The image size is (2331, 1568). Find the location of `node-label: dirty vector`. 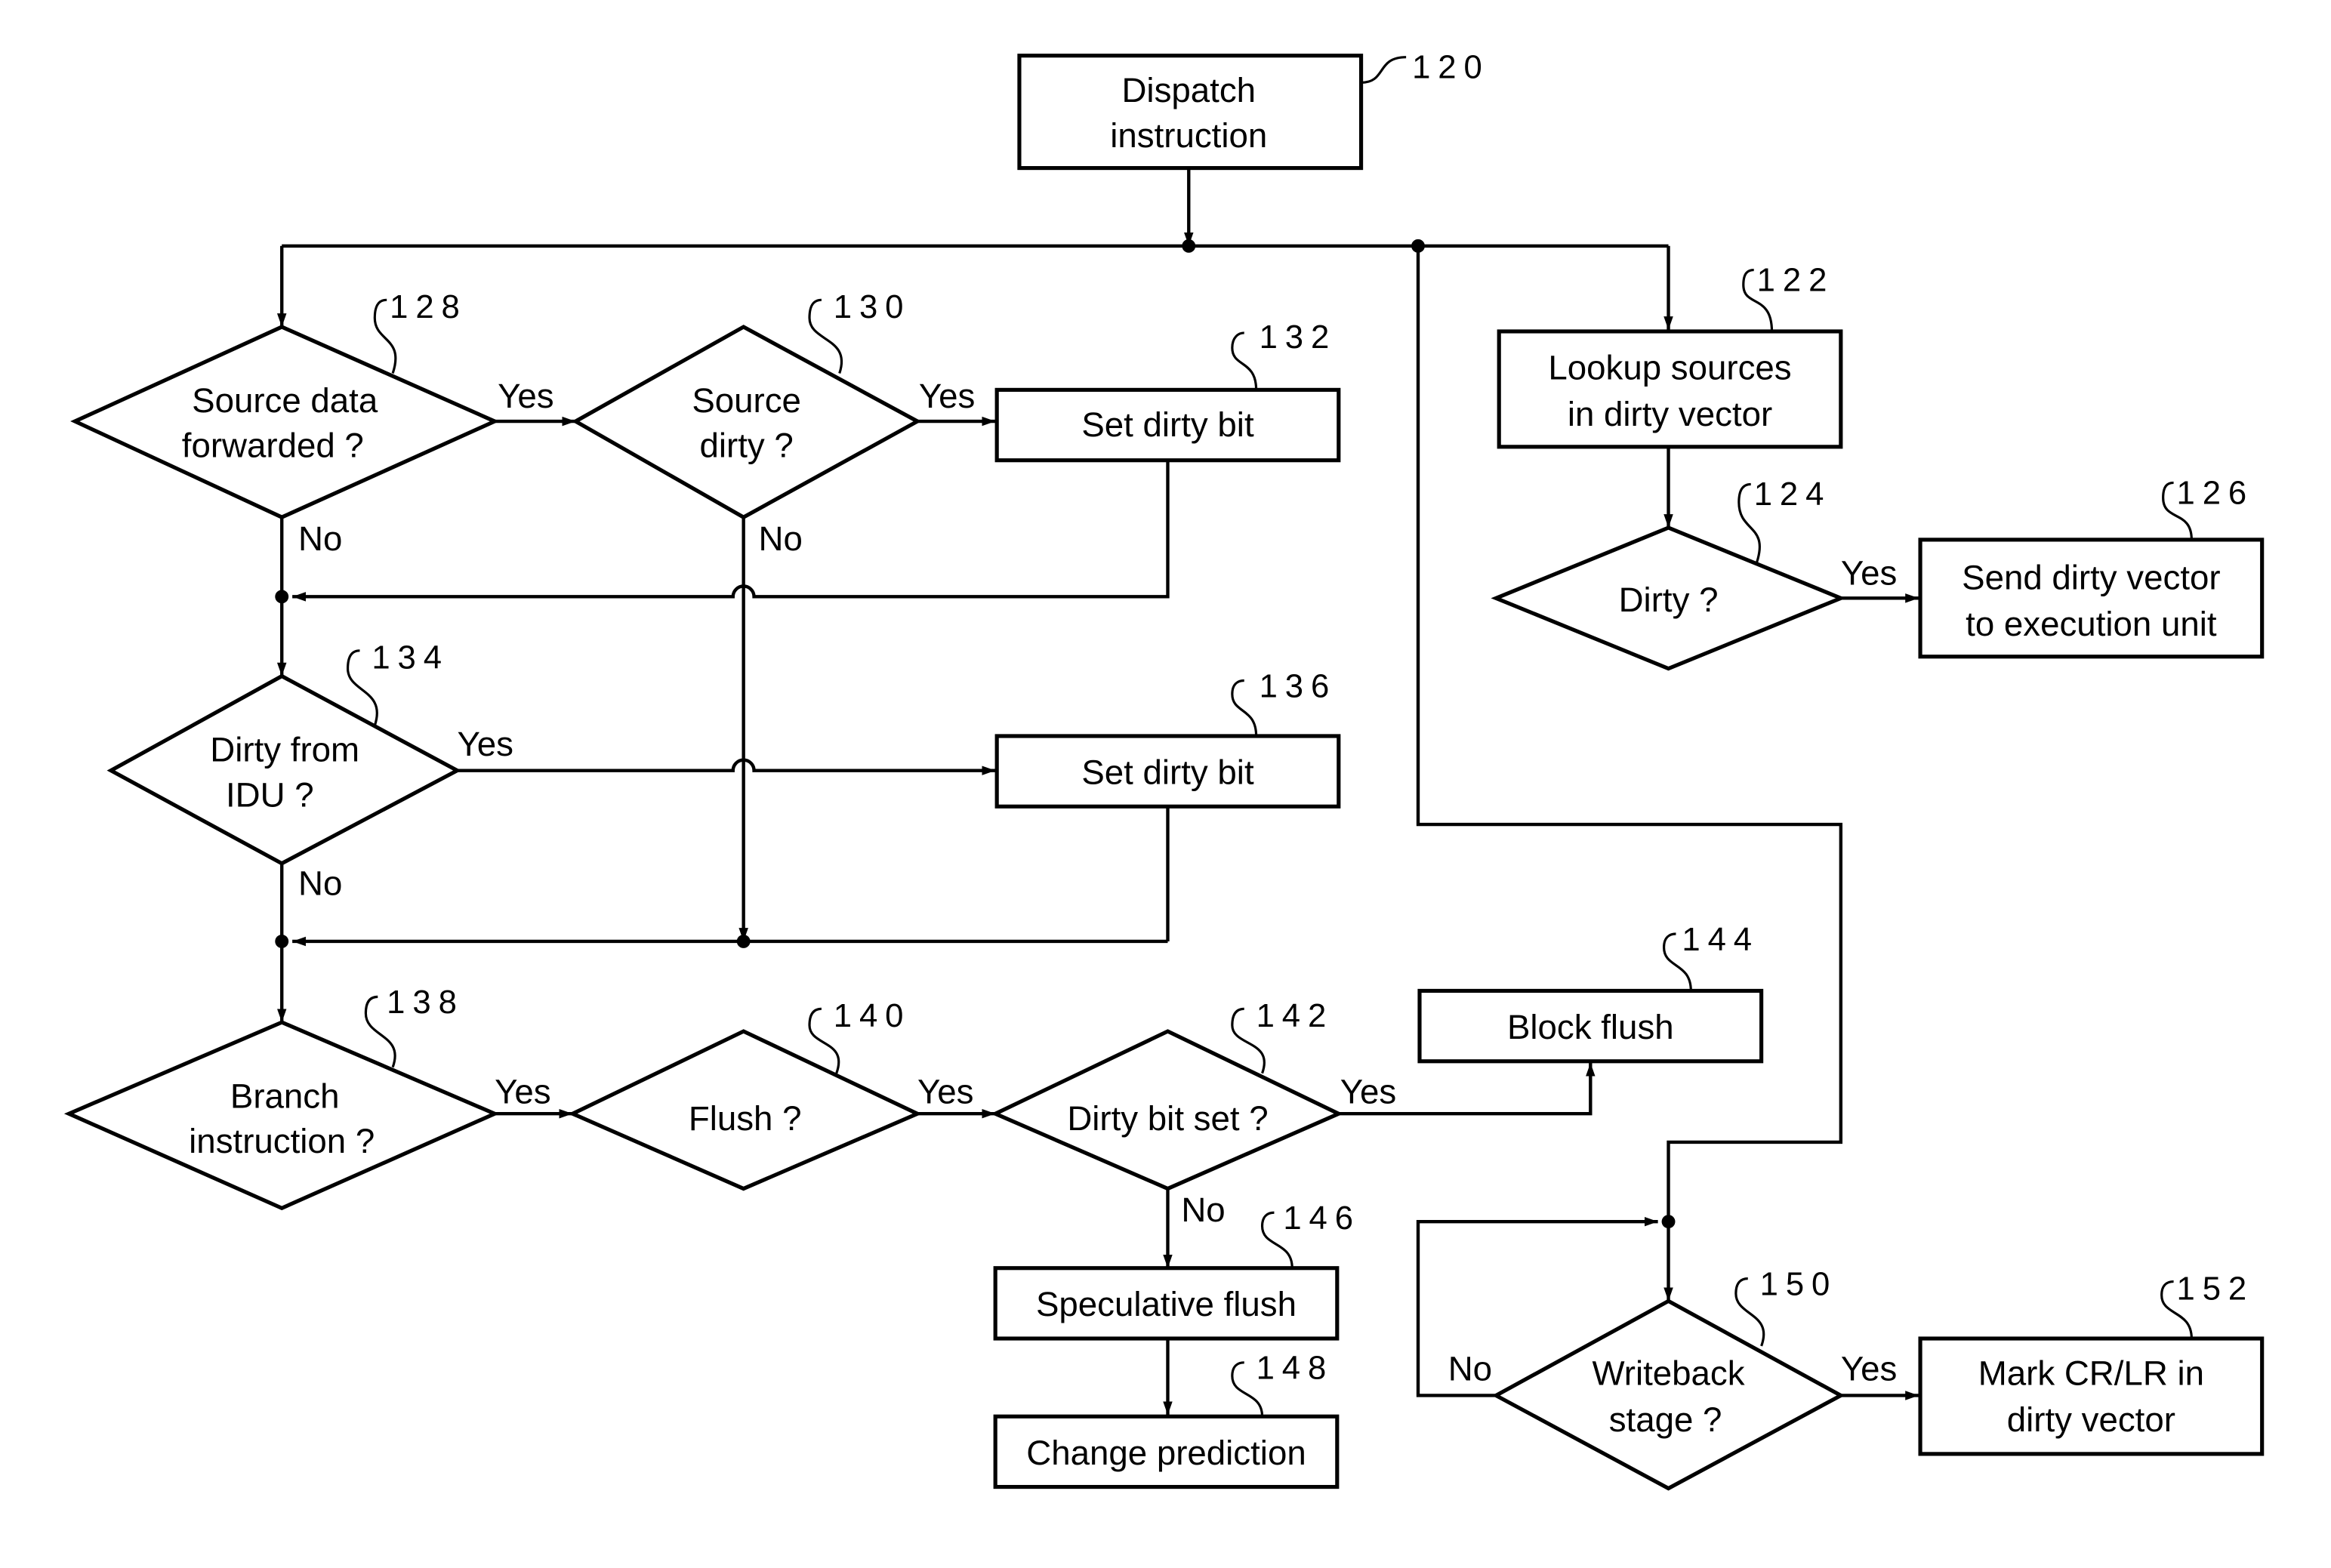

node-label: dirty vector is located at coordinates (2091, 1419).